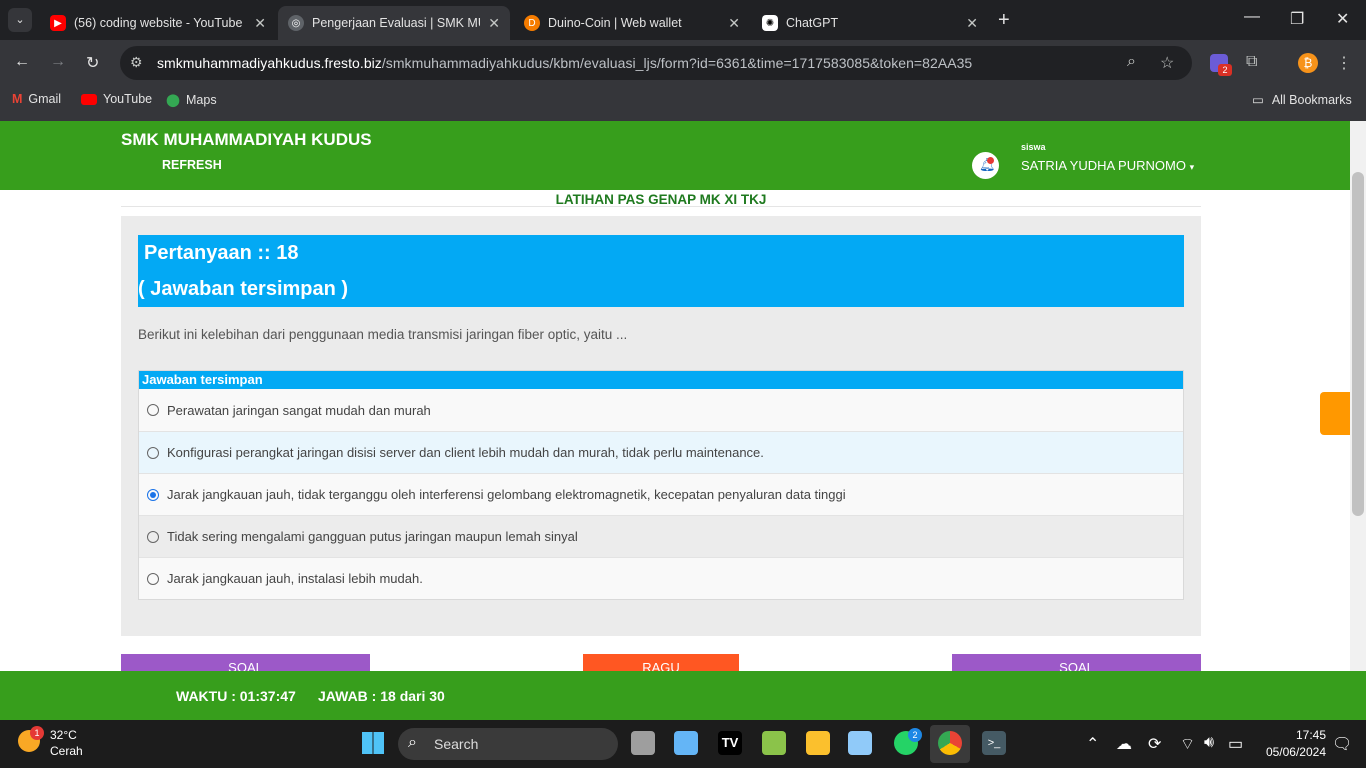 The height and width of the screenshot is (768, 1366). Describe the element at coordinates (381, 696) in the screenshot. I see `answered-count: JAWAB : 18 dari 30` at that location.